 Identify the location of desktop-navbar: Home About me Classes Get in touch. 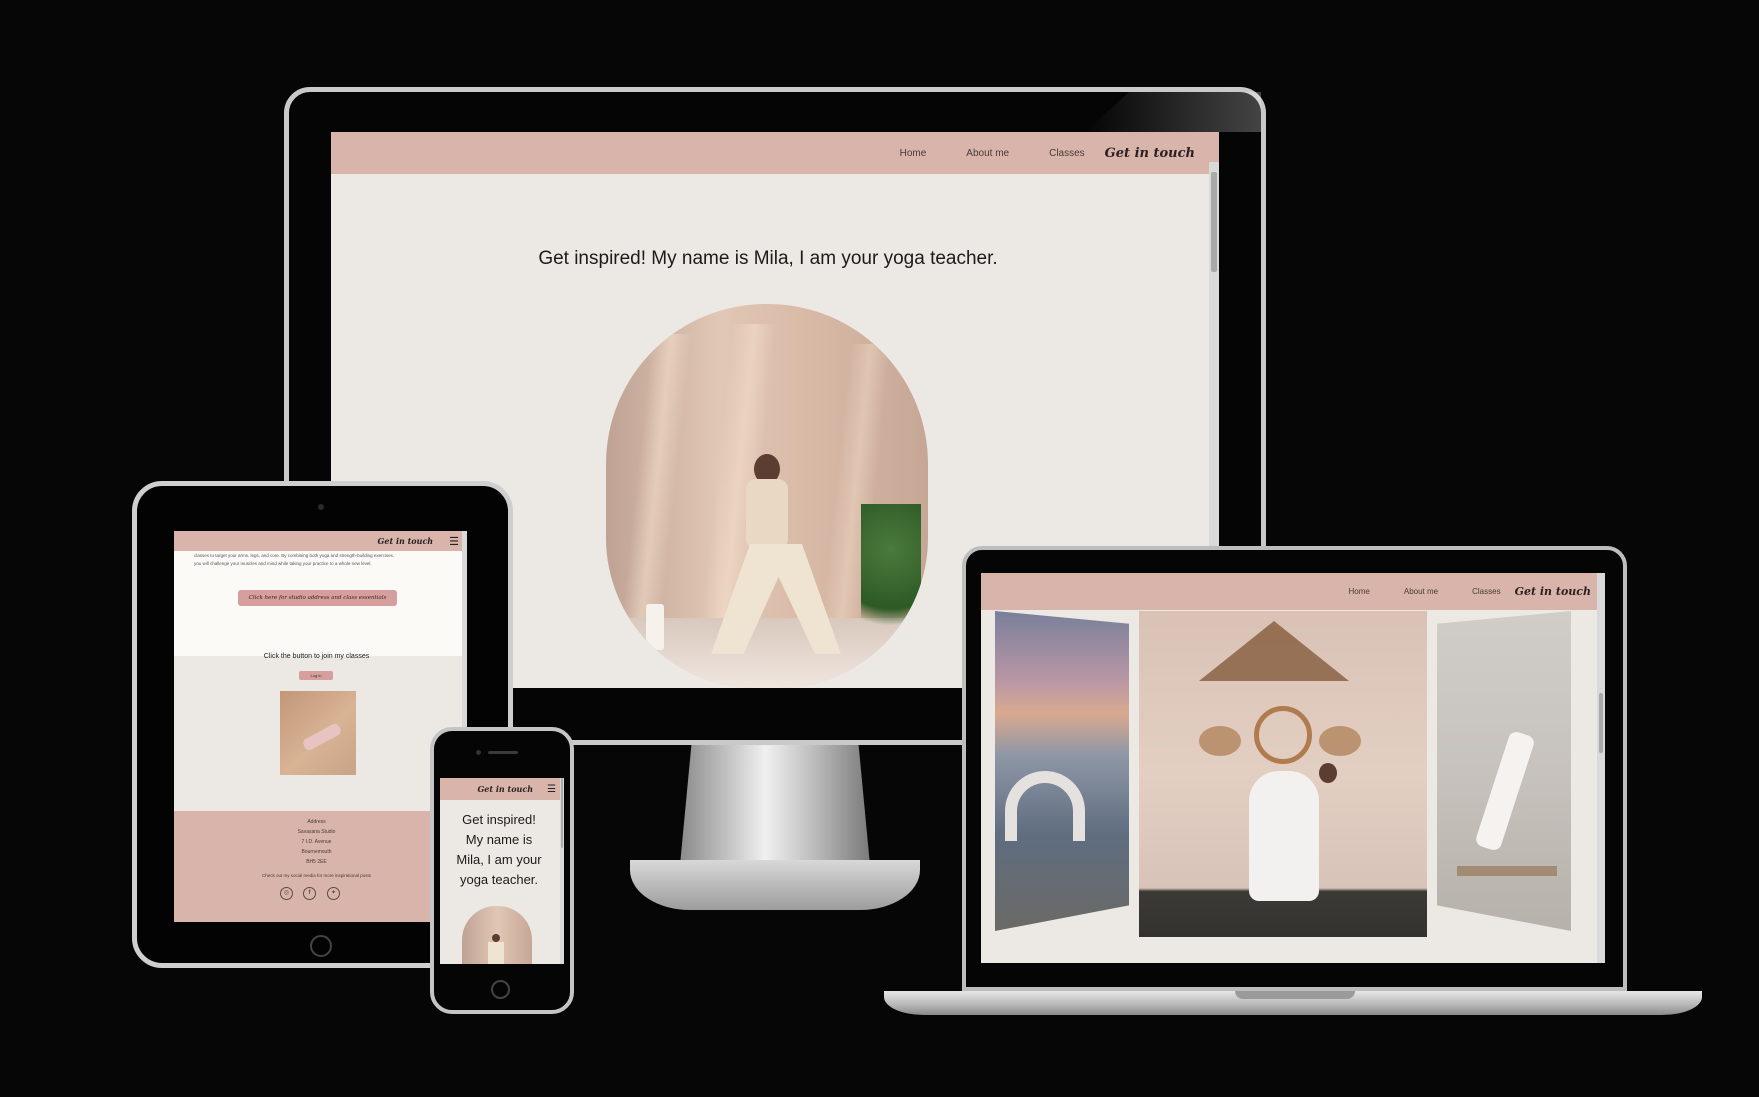
(775, 153).